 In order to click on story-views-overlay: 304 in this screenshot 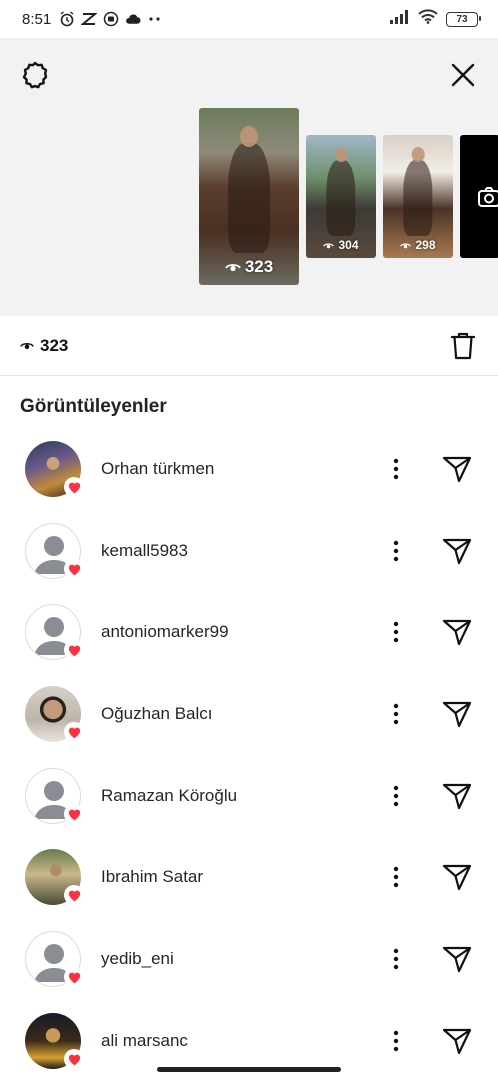, I will do `click(341, 245)`.